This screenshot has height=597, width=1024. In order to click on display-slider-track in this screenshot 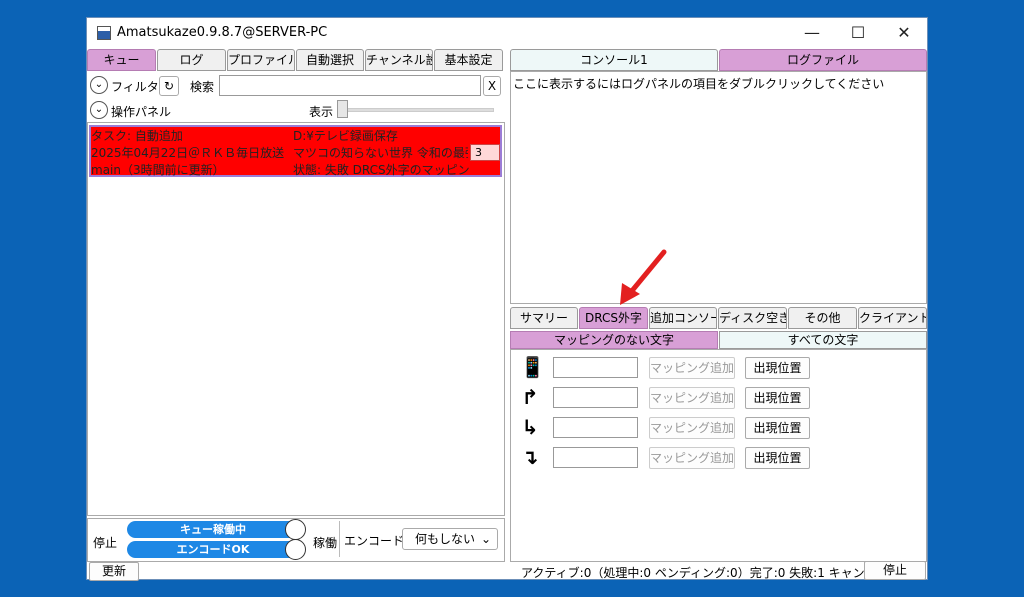, I will do `click(415, 110)`.